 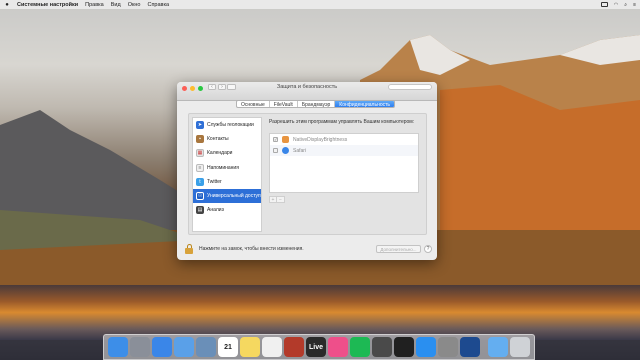 What do you see at coordinates (200, 139) in the screenshot?
I see `contacts-icon: ▪` at bounding box center [200, 139].